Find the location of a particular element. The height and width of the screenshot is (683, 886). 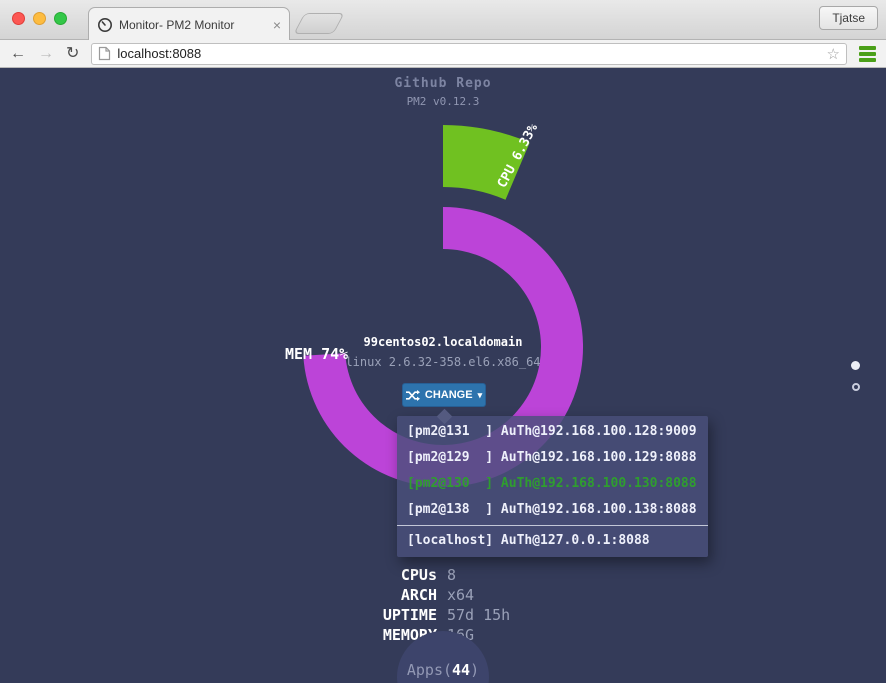

reload-button: ↻ is located at coordinates (72, 53).